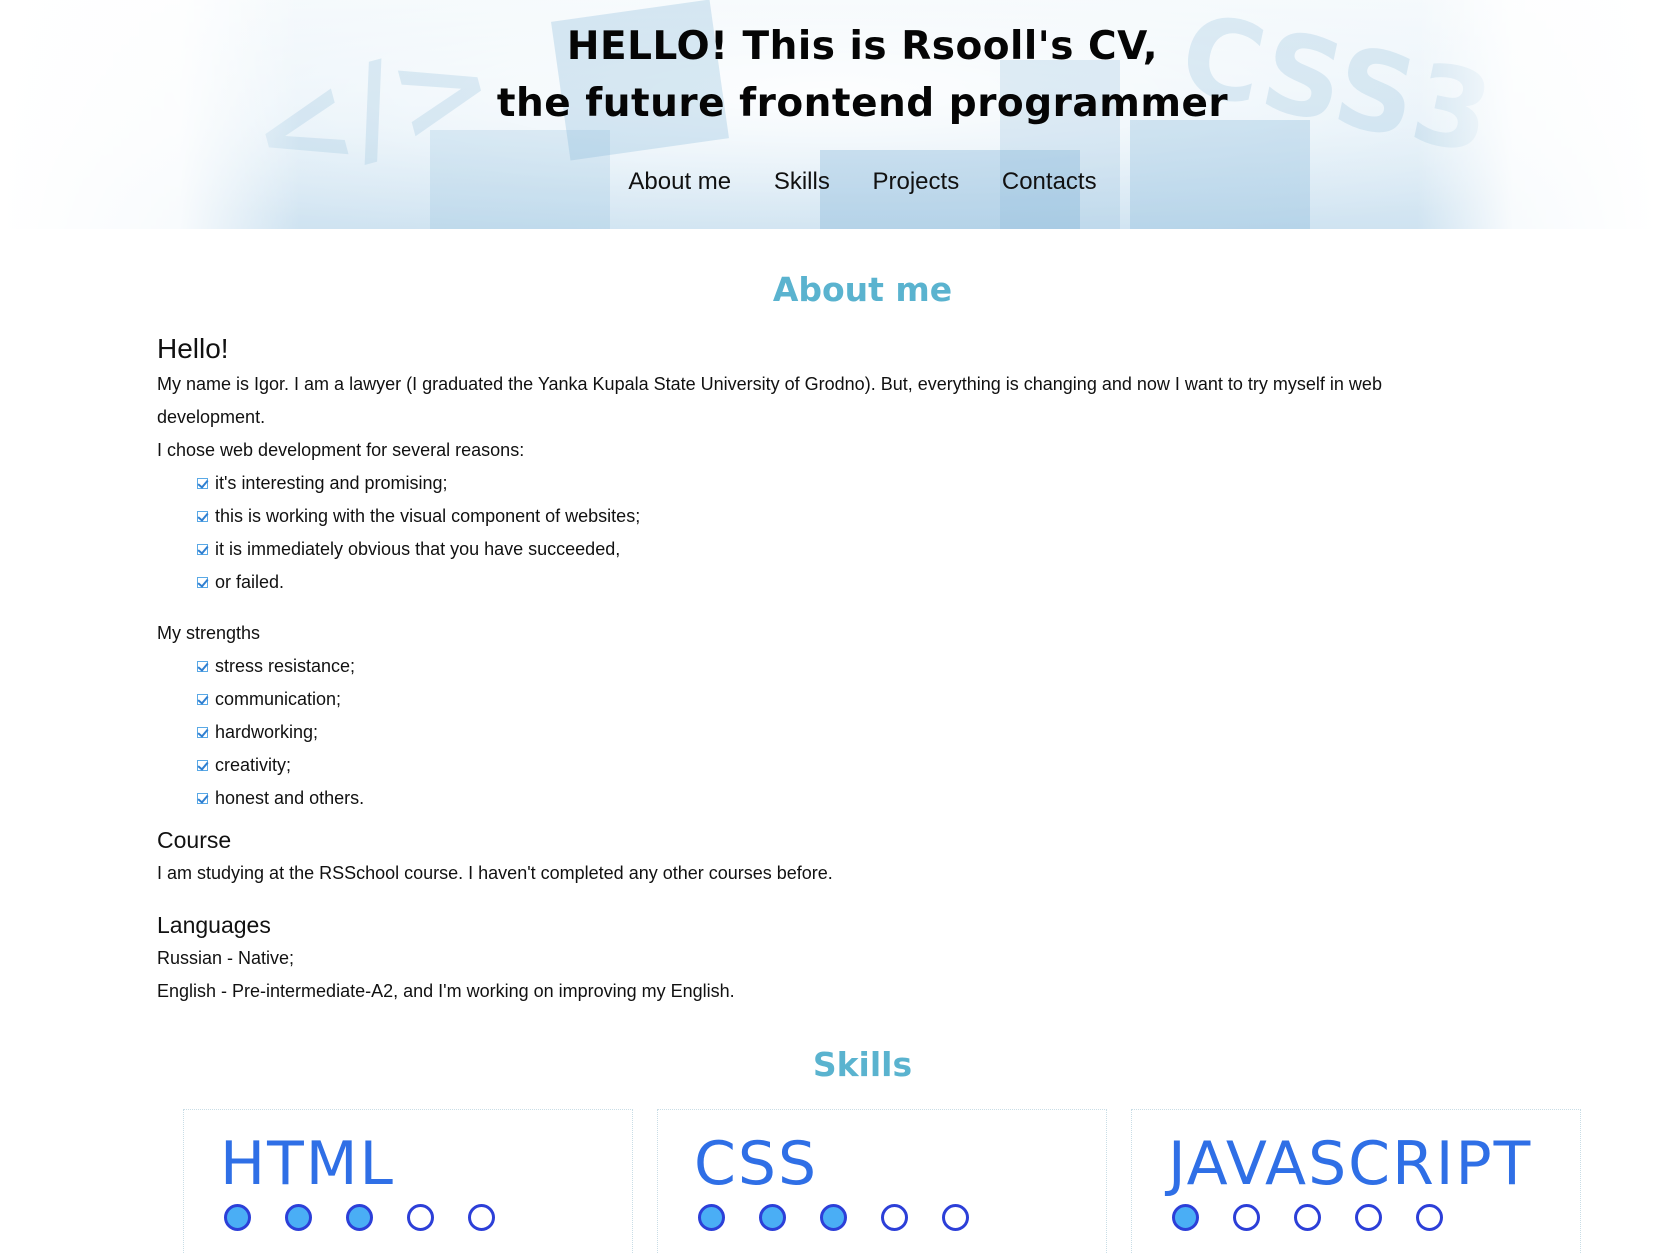 The width and height of the screenshot is (1657, 1254). What do you see at coordinates (842, 765) in the screenshot?
I see `list-item: creativity;` at bounding box center [842, 765].